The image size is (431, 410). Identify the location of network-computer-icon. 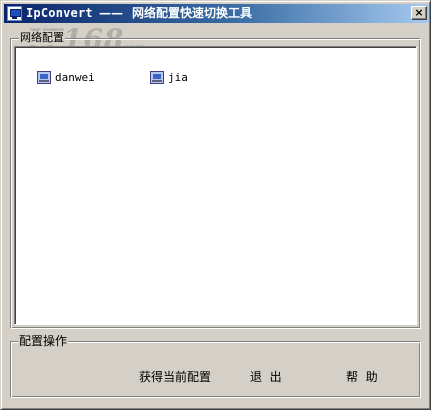
(14, 13).